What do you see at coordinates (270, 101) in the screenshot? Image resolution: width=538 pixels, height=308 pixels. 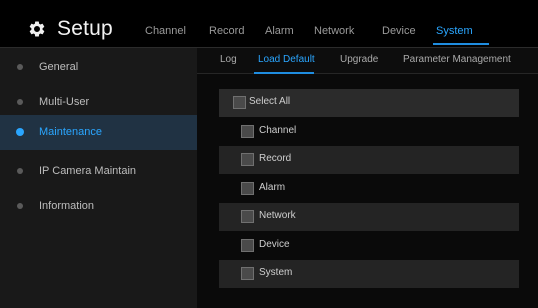 I see `select-all-label: Select All` at bounding box center [270, 101].